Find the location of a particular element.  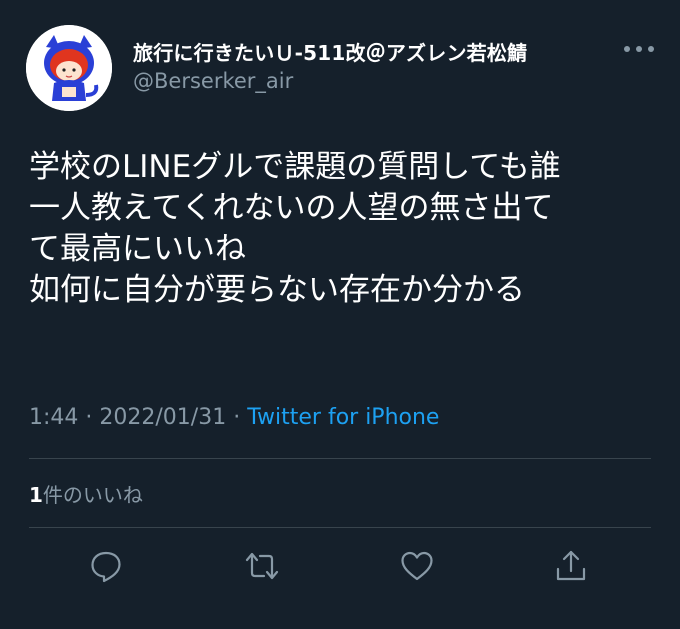

avatar-image is located at coordinates (69, 68).